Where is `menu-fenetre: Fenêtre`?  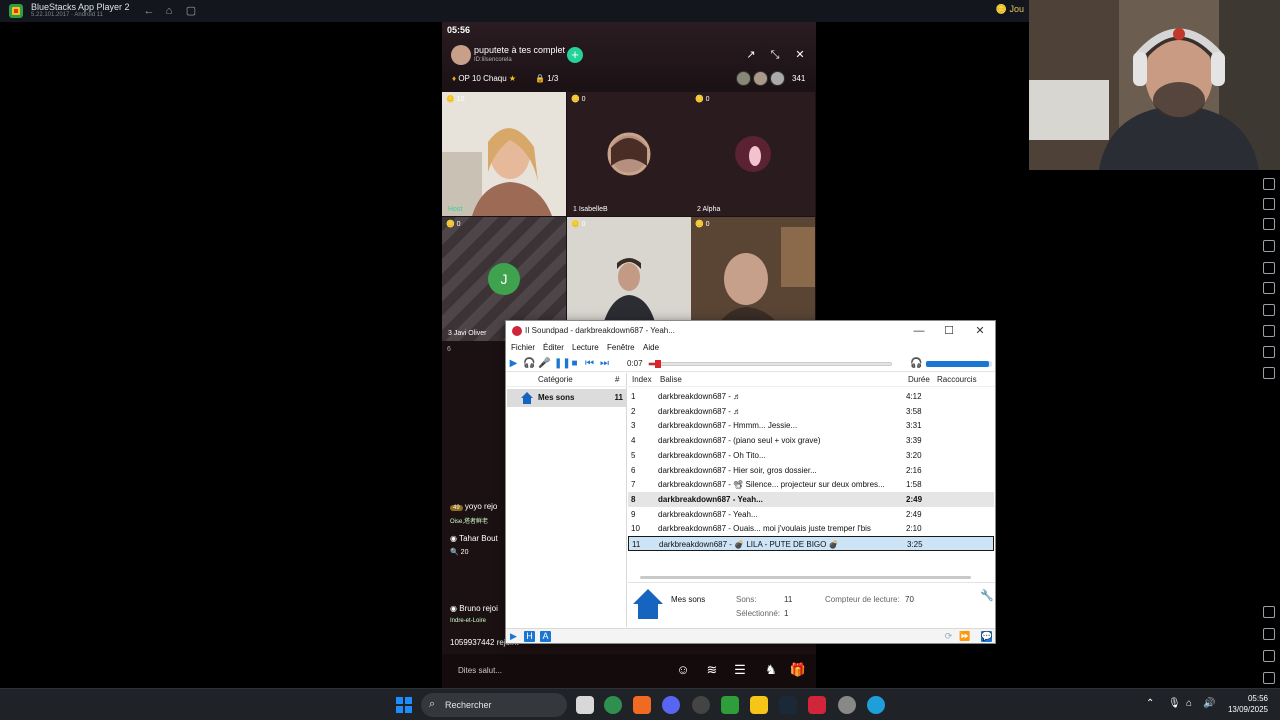 menu-fenetre: Fenêtre is located at coordinates (621, 347).